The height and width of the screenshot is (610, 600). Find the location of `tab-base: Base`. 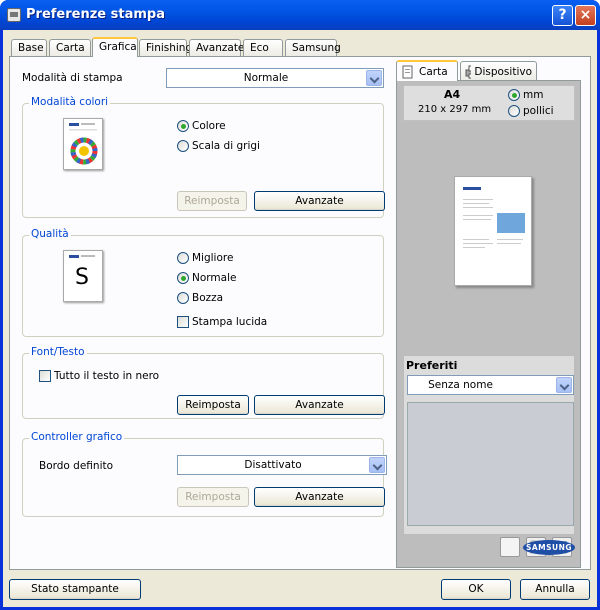

tab-base: Base is located at coordinates (29, 47).